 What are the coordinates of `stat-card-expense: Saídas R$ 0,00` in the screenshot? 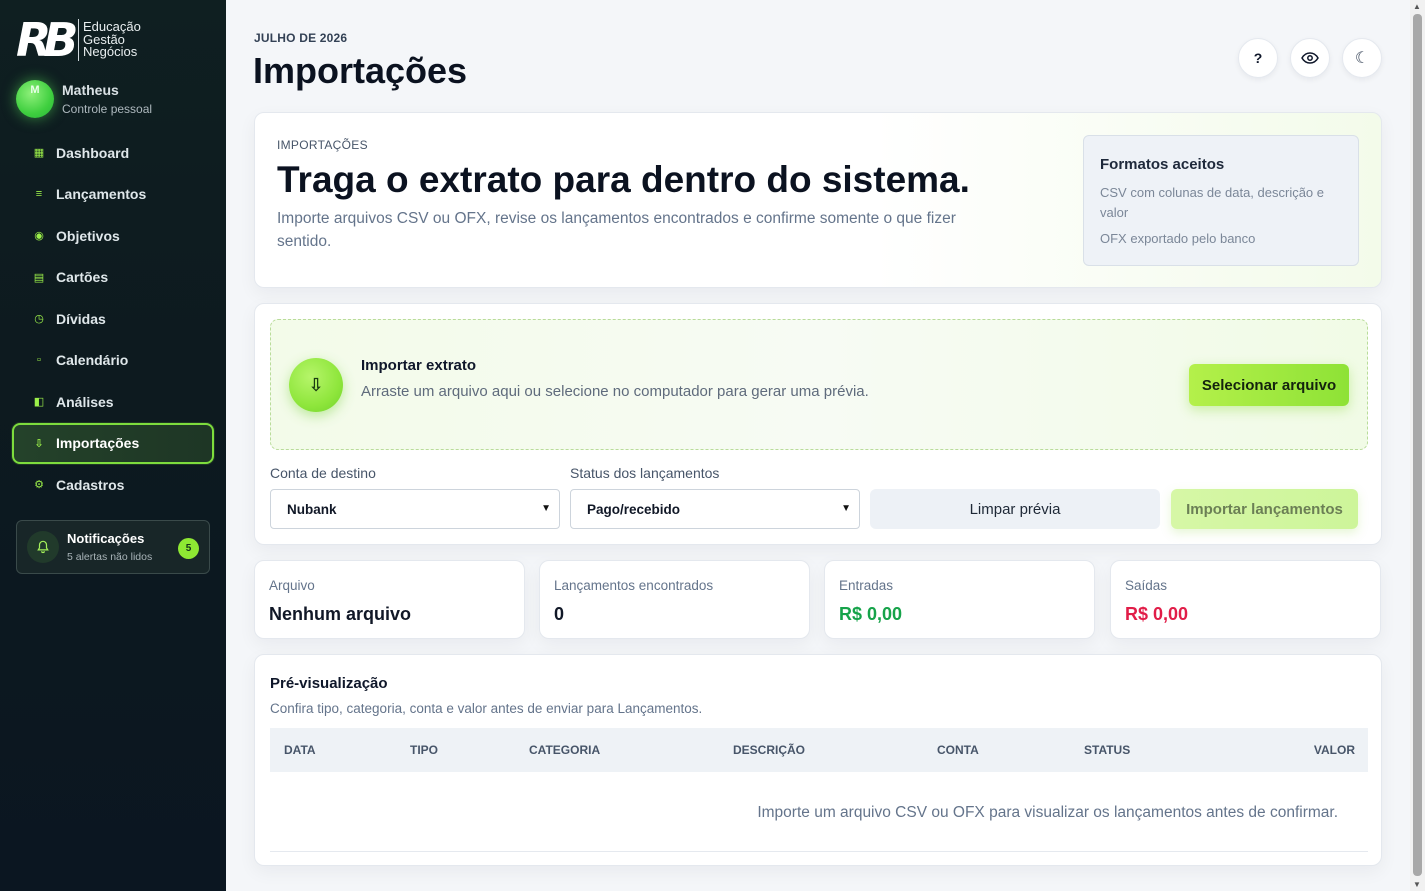 It's located at (1245, 599).